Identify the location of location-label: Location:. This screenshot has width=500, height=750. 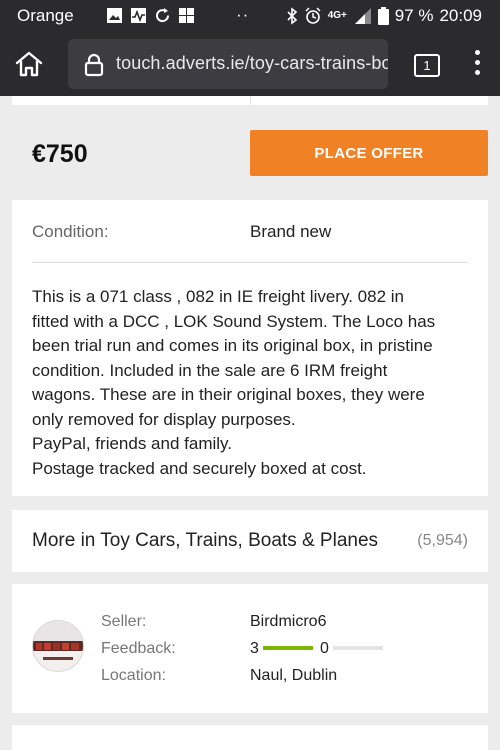
(133, 675).